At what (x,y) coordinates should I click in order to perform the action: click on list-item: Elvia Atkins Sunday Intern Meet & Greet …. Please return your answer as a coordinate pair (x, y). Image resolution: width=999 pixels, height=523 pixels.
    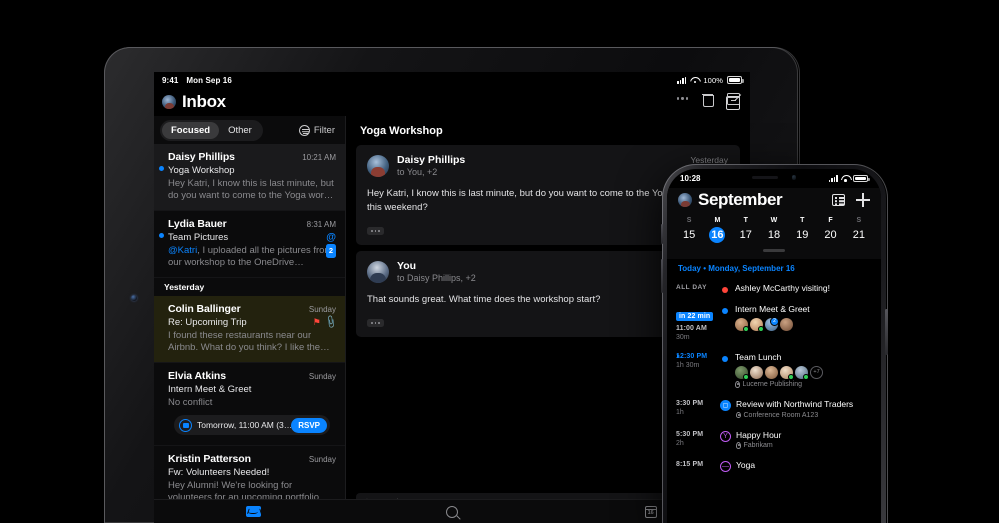
    Looking at the image, I should click on (249, 404).